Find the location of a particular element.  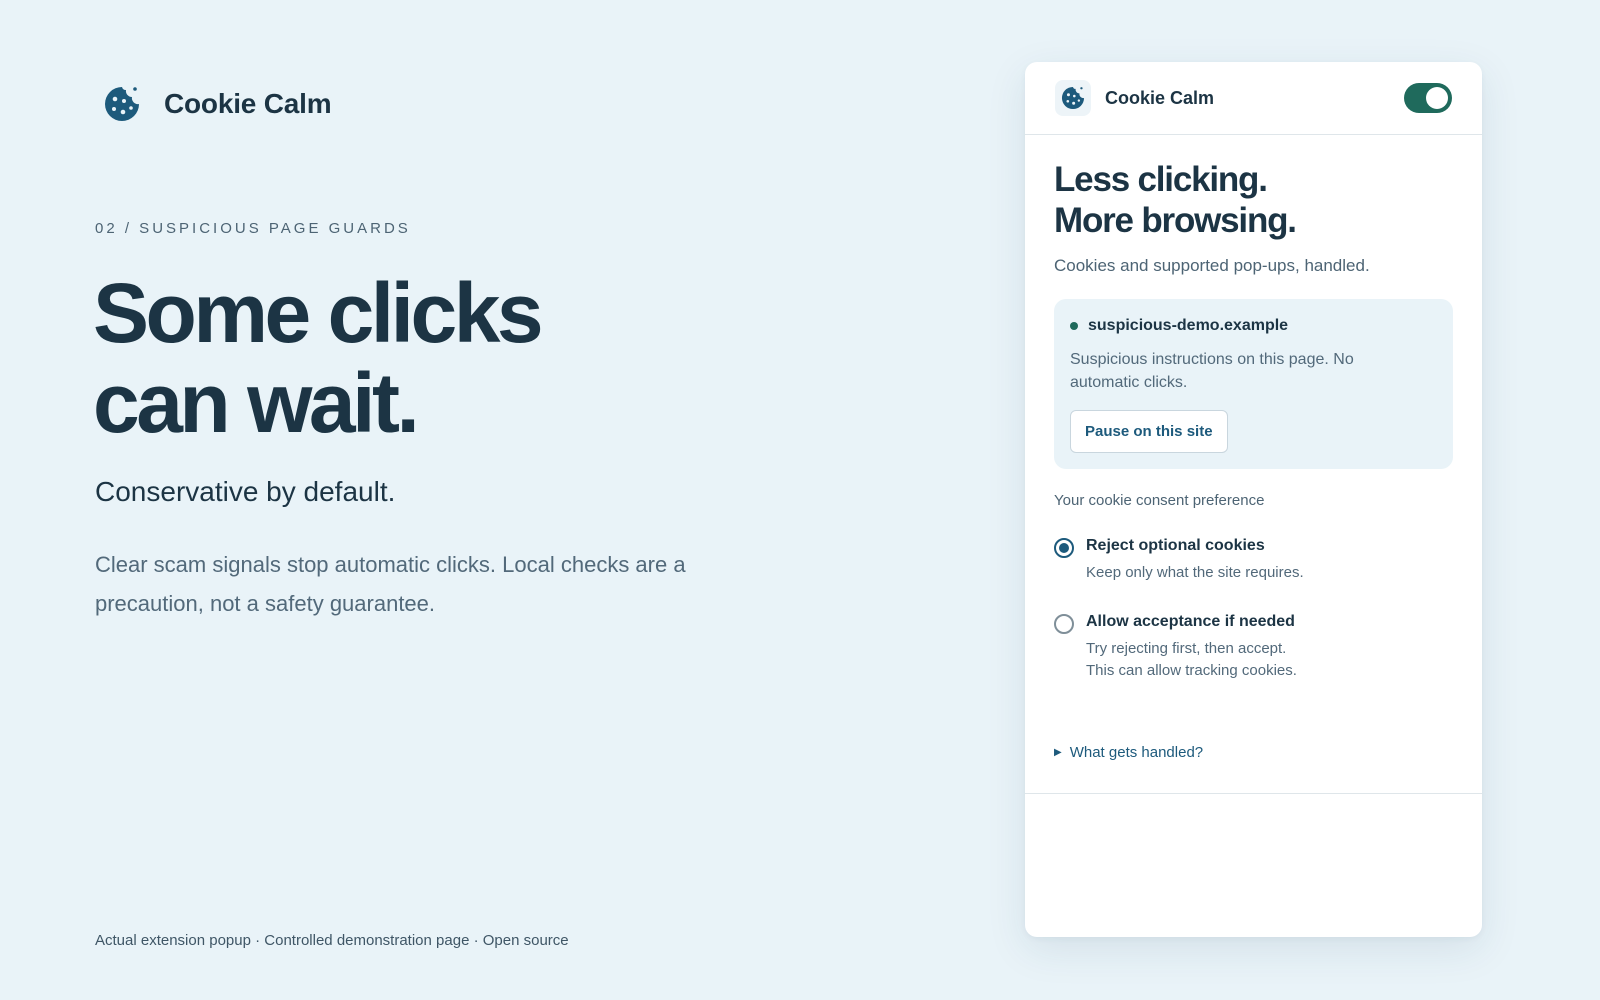

what-gets-handled-disclosure: ▶ What gets handled? is located at coordinates (1253, 752).